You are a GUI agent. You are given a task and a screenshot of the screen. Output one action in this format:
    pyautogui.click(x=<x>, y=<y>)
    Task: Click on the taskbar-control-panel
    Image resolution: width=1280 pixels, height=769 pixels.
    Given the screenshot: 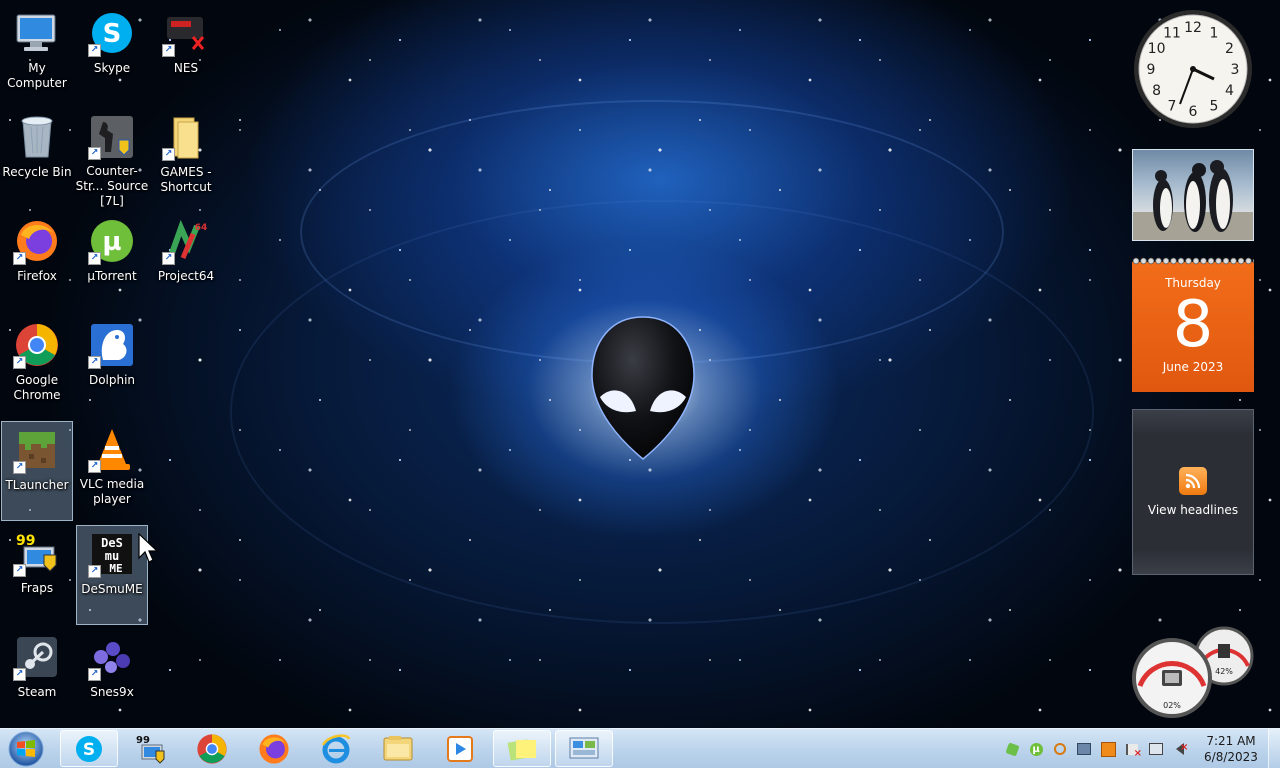 What is the action you would take?
    pyautogui.click(x=584, y=748)
    